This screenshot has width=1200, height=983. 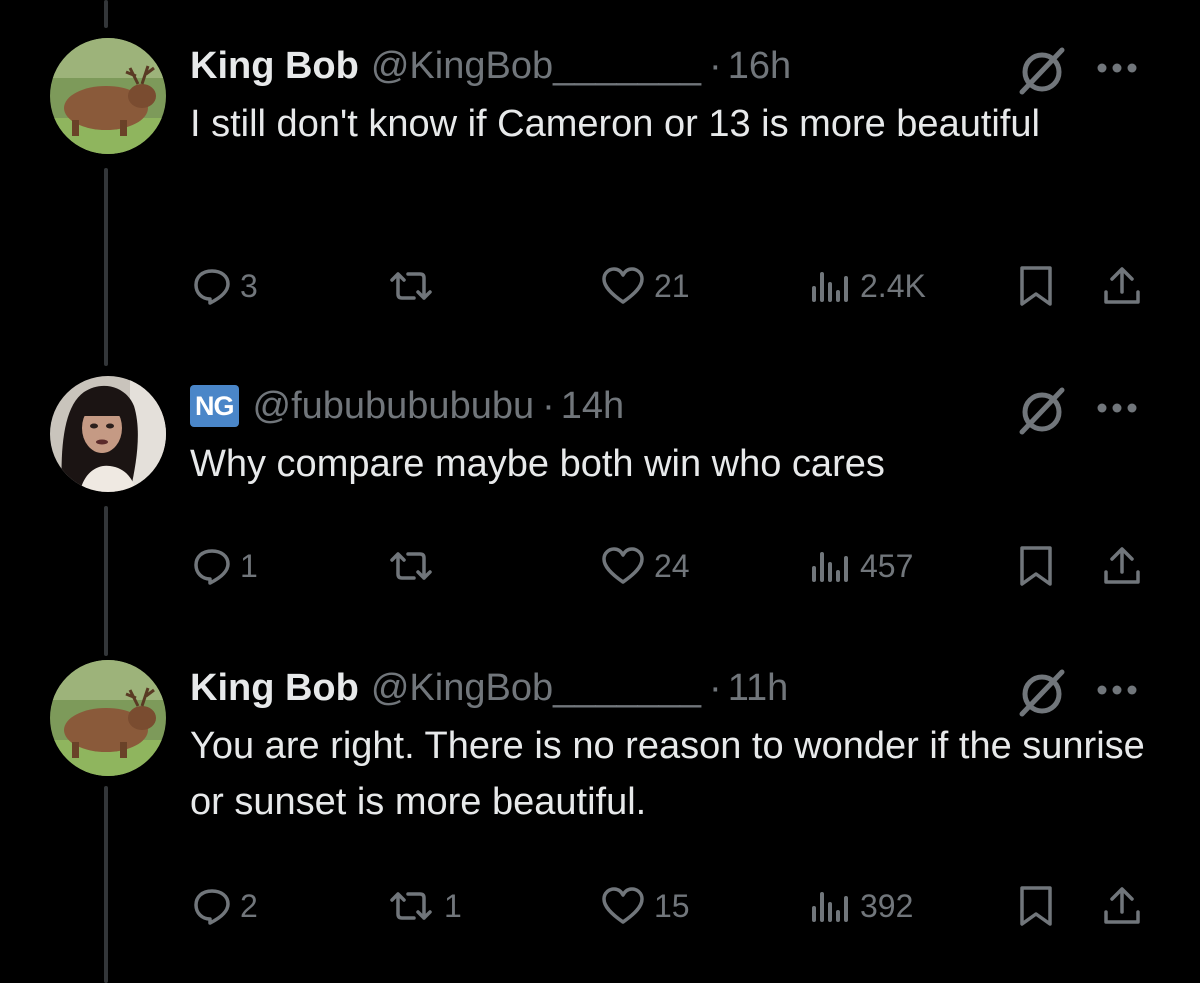 I want to click on reply-count: 1, so click(x=249, y=565).